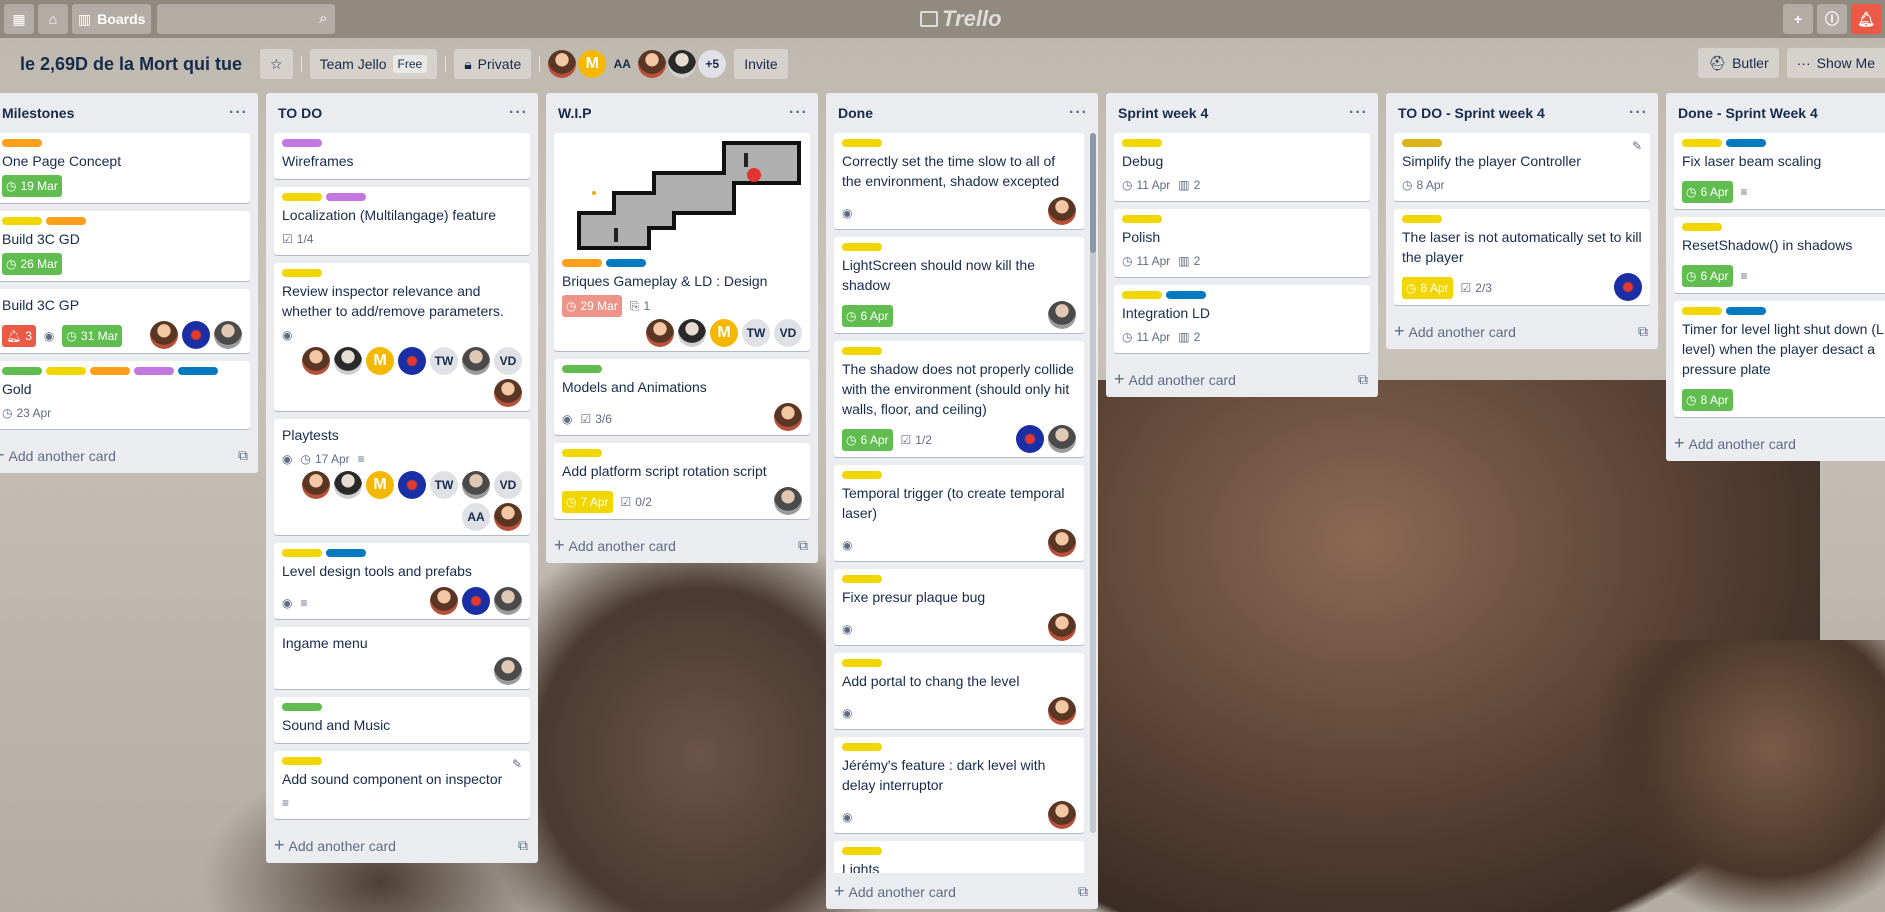 This screenshot has height=912, width=1885. What do you see at coordinates (125, 321) in the screenshot?
I see `card: Build 3C GP 🔔︎ 3 ◉ ◷ 31 Mar` at bounding box center [125, 321].